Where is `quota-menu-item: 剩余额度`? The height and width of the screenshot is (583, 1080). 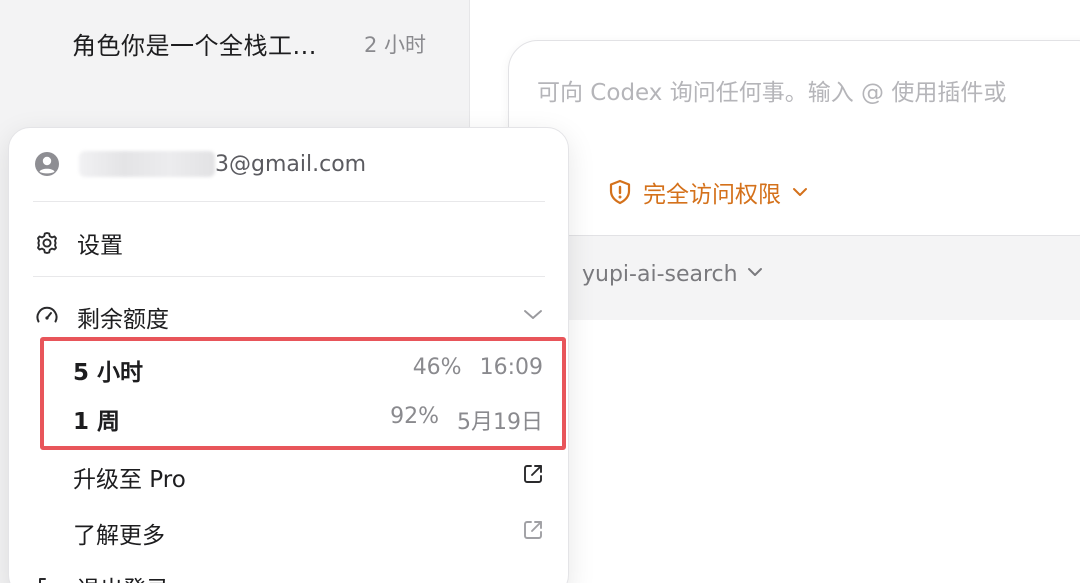
quota-menu-item: 剩余额度 is located at coordinates (289, 317).